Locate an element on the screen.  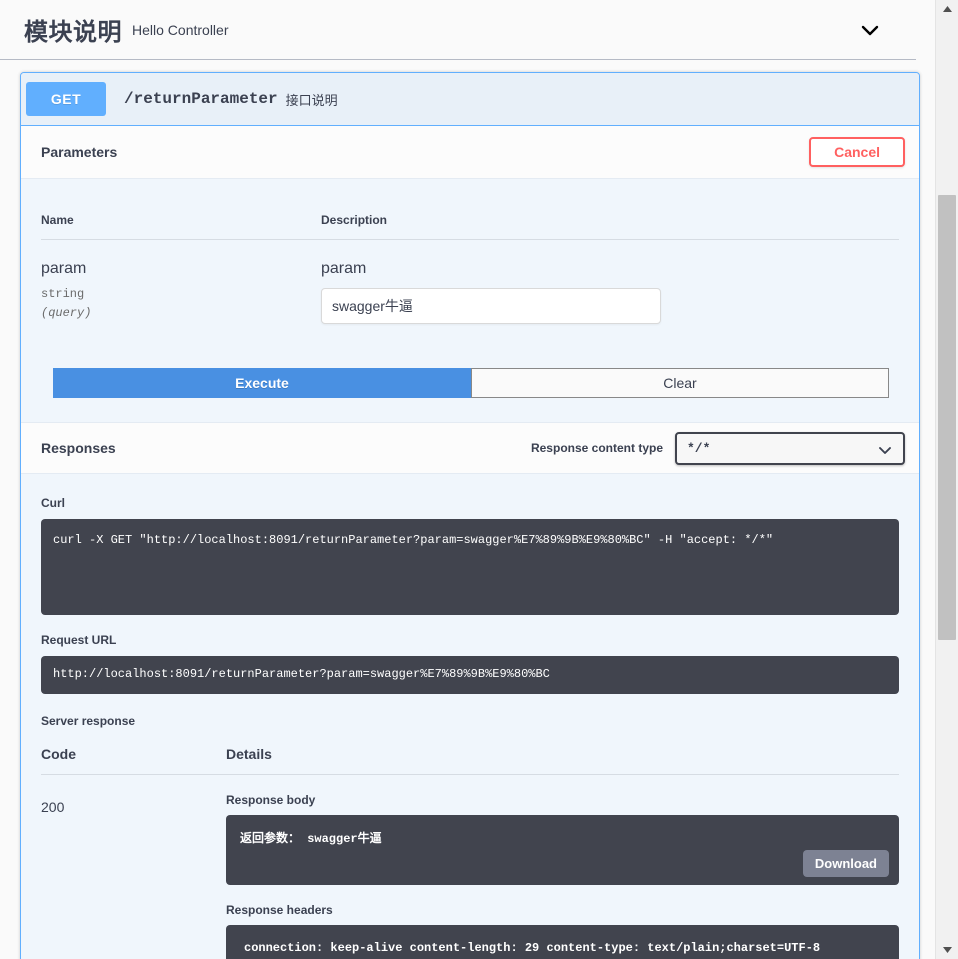
table-row: param string (query) param is located at coordinates (470, 282).